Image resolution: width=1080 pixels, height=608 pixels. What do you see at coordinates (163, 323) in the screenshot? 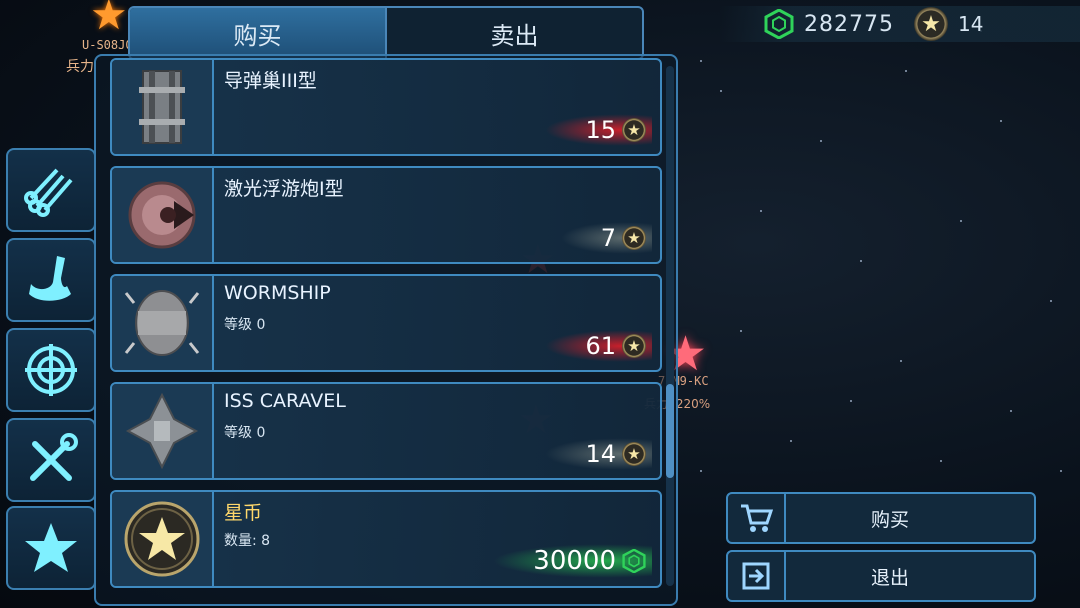
I see `wormship-icon` at bounding box center [163, 323].